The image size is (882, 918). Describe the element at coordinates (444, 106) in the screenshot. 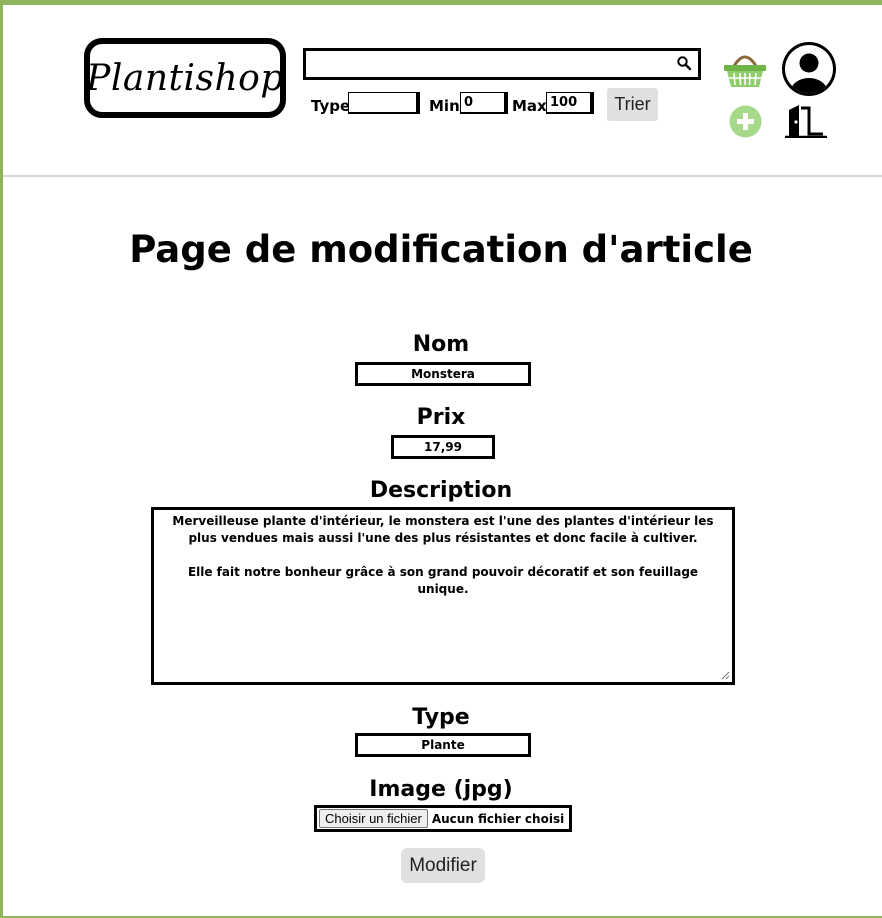

I see `min-filter-label: Min` at that location.